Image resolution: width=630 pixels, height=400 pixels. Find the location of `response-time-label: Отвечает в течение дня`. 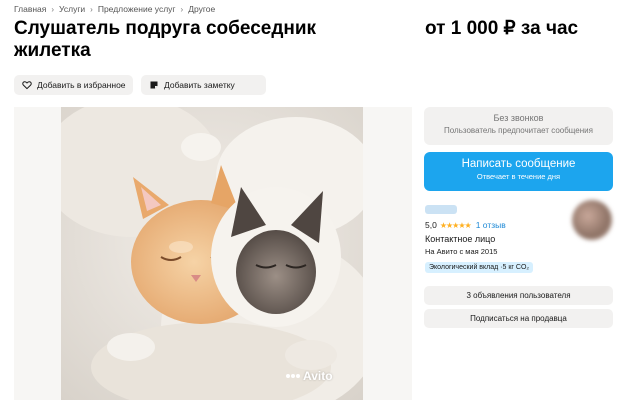

response-time-label: Отвечает в течение дня is located at coordinates (518, 176).